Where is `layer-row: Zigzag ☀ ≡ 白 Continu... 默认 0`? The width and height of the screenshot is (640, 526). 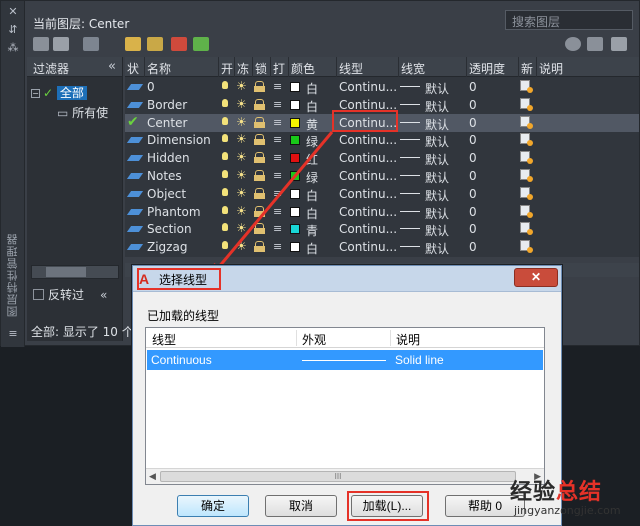 layer-row: Zigzag ☀ ≡ 白 Continu... 默认 0 is located at coordinates (382, 247).